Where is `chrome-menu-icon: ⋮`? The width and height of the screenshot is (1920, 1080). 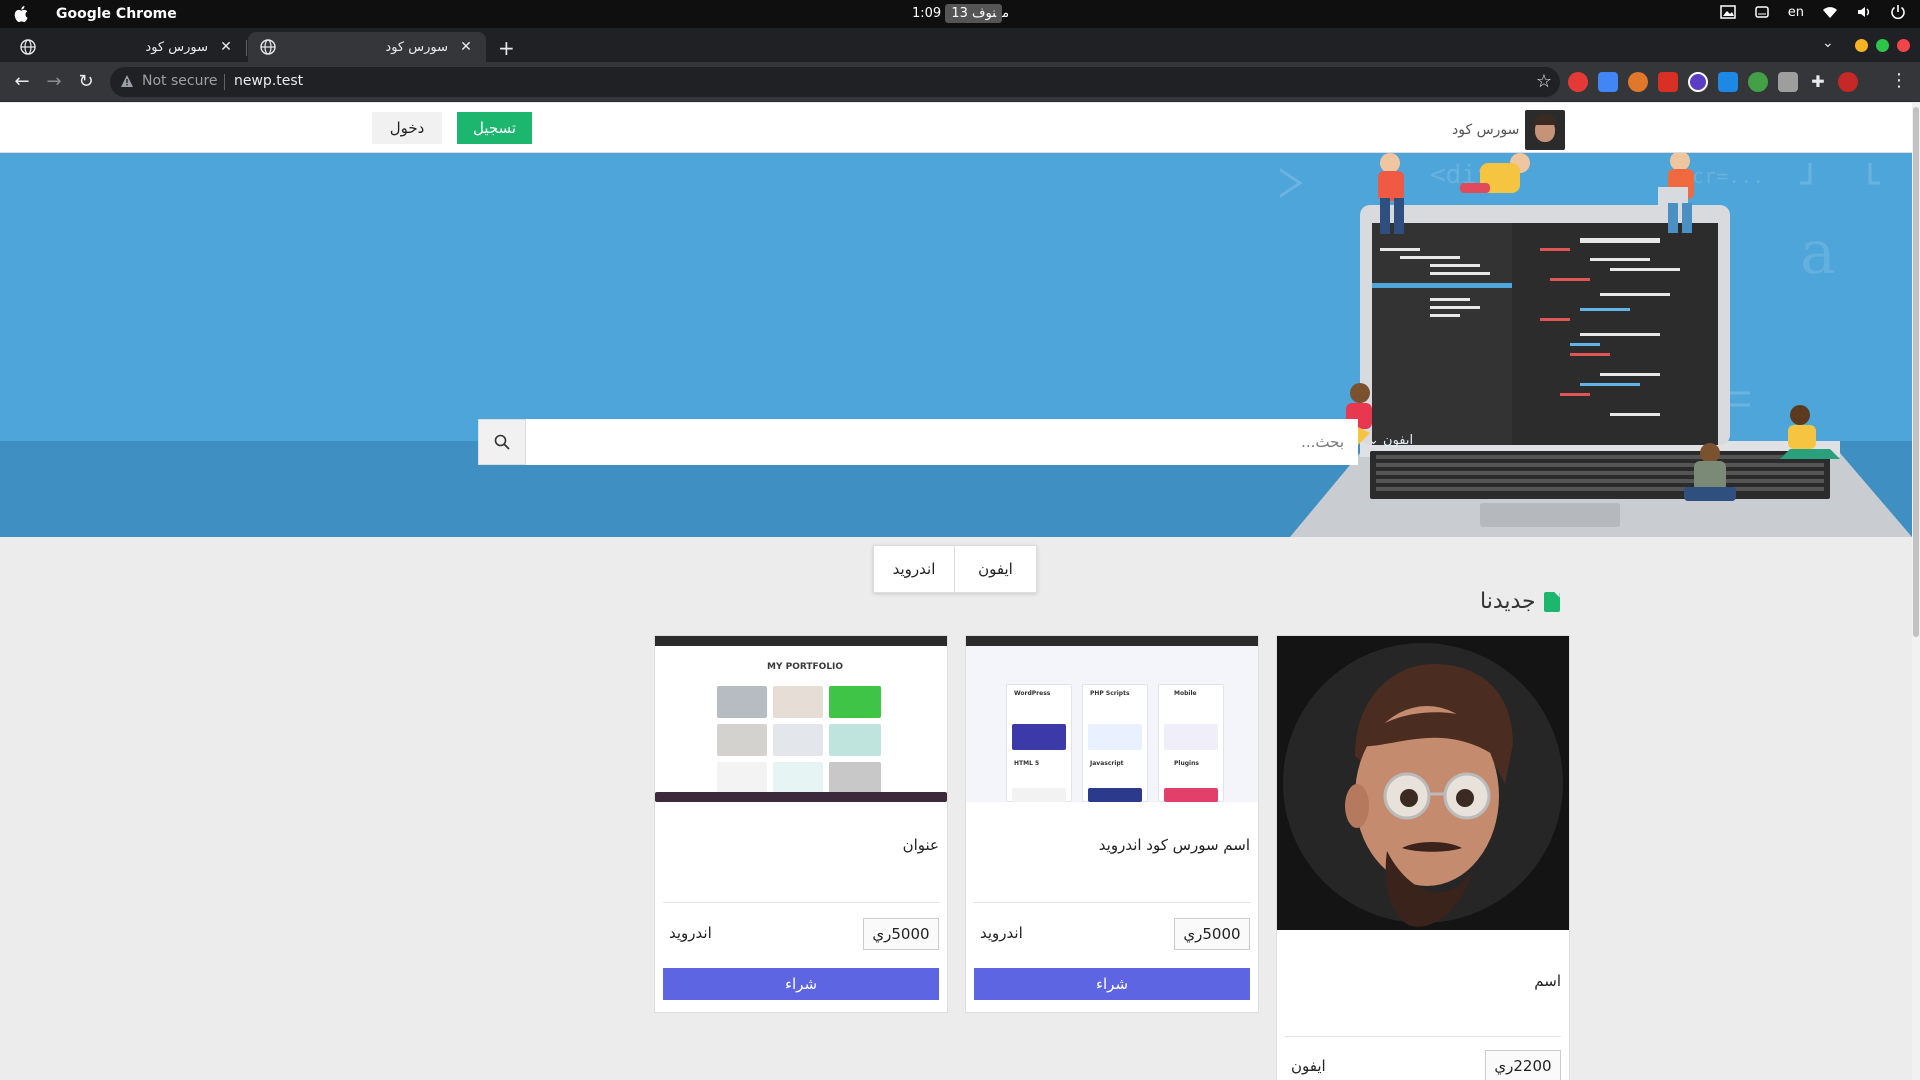
chrome-menu-icon: ⋮ is located at coordinates (1899, 80).